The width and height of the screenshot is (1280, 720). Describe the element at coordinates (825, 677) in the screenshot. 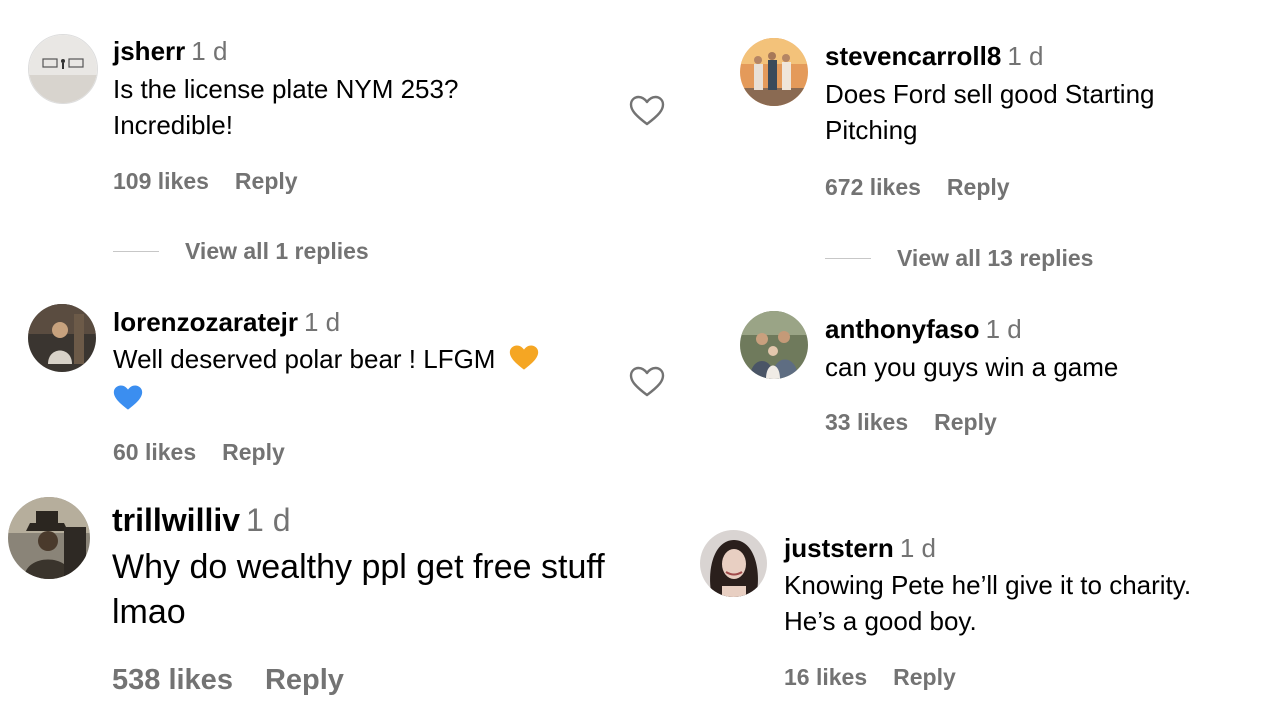

I see `likes-count: 16 likes` at that location.